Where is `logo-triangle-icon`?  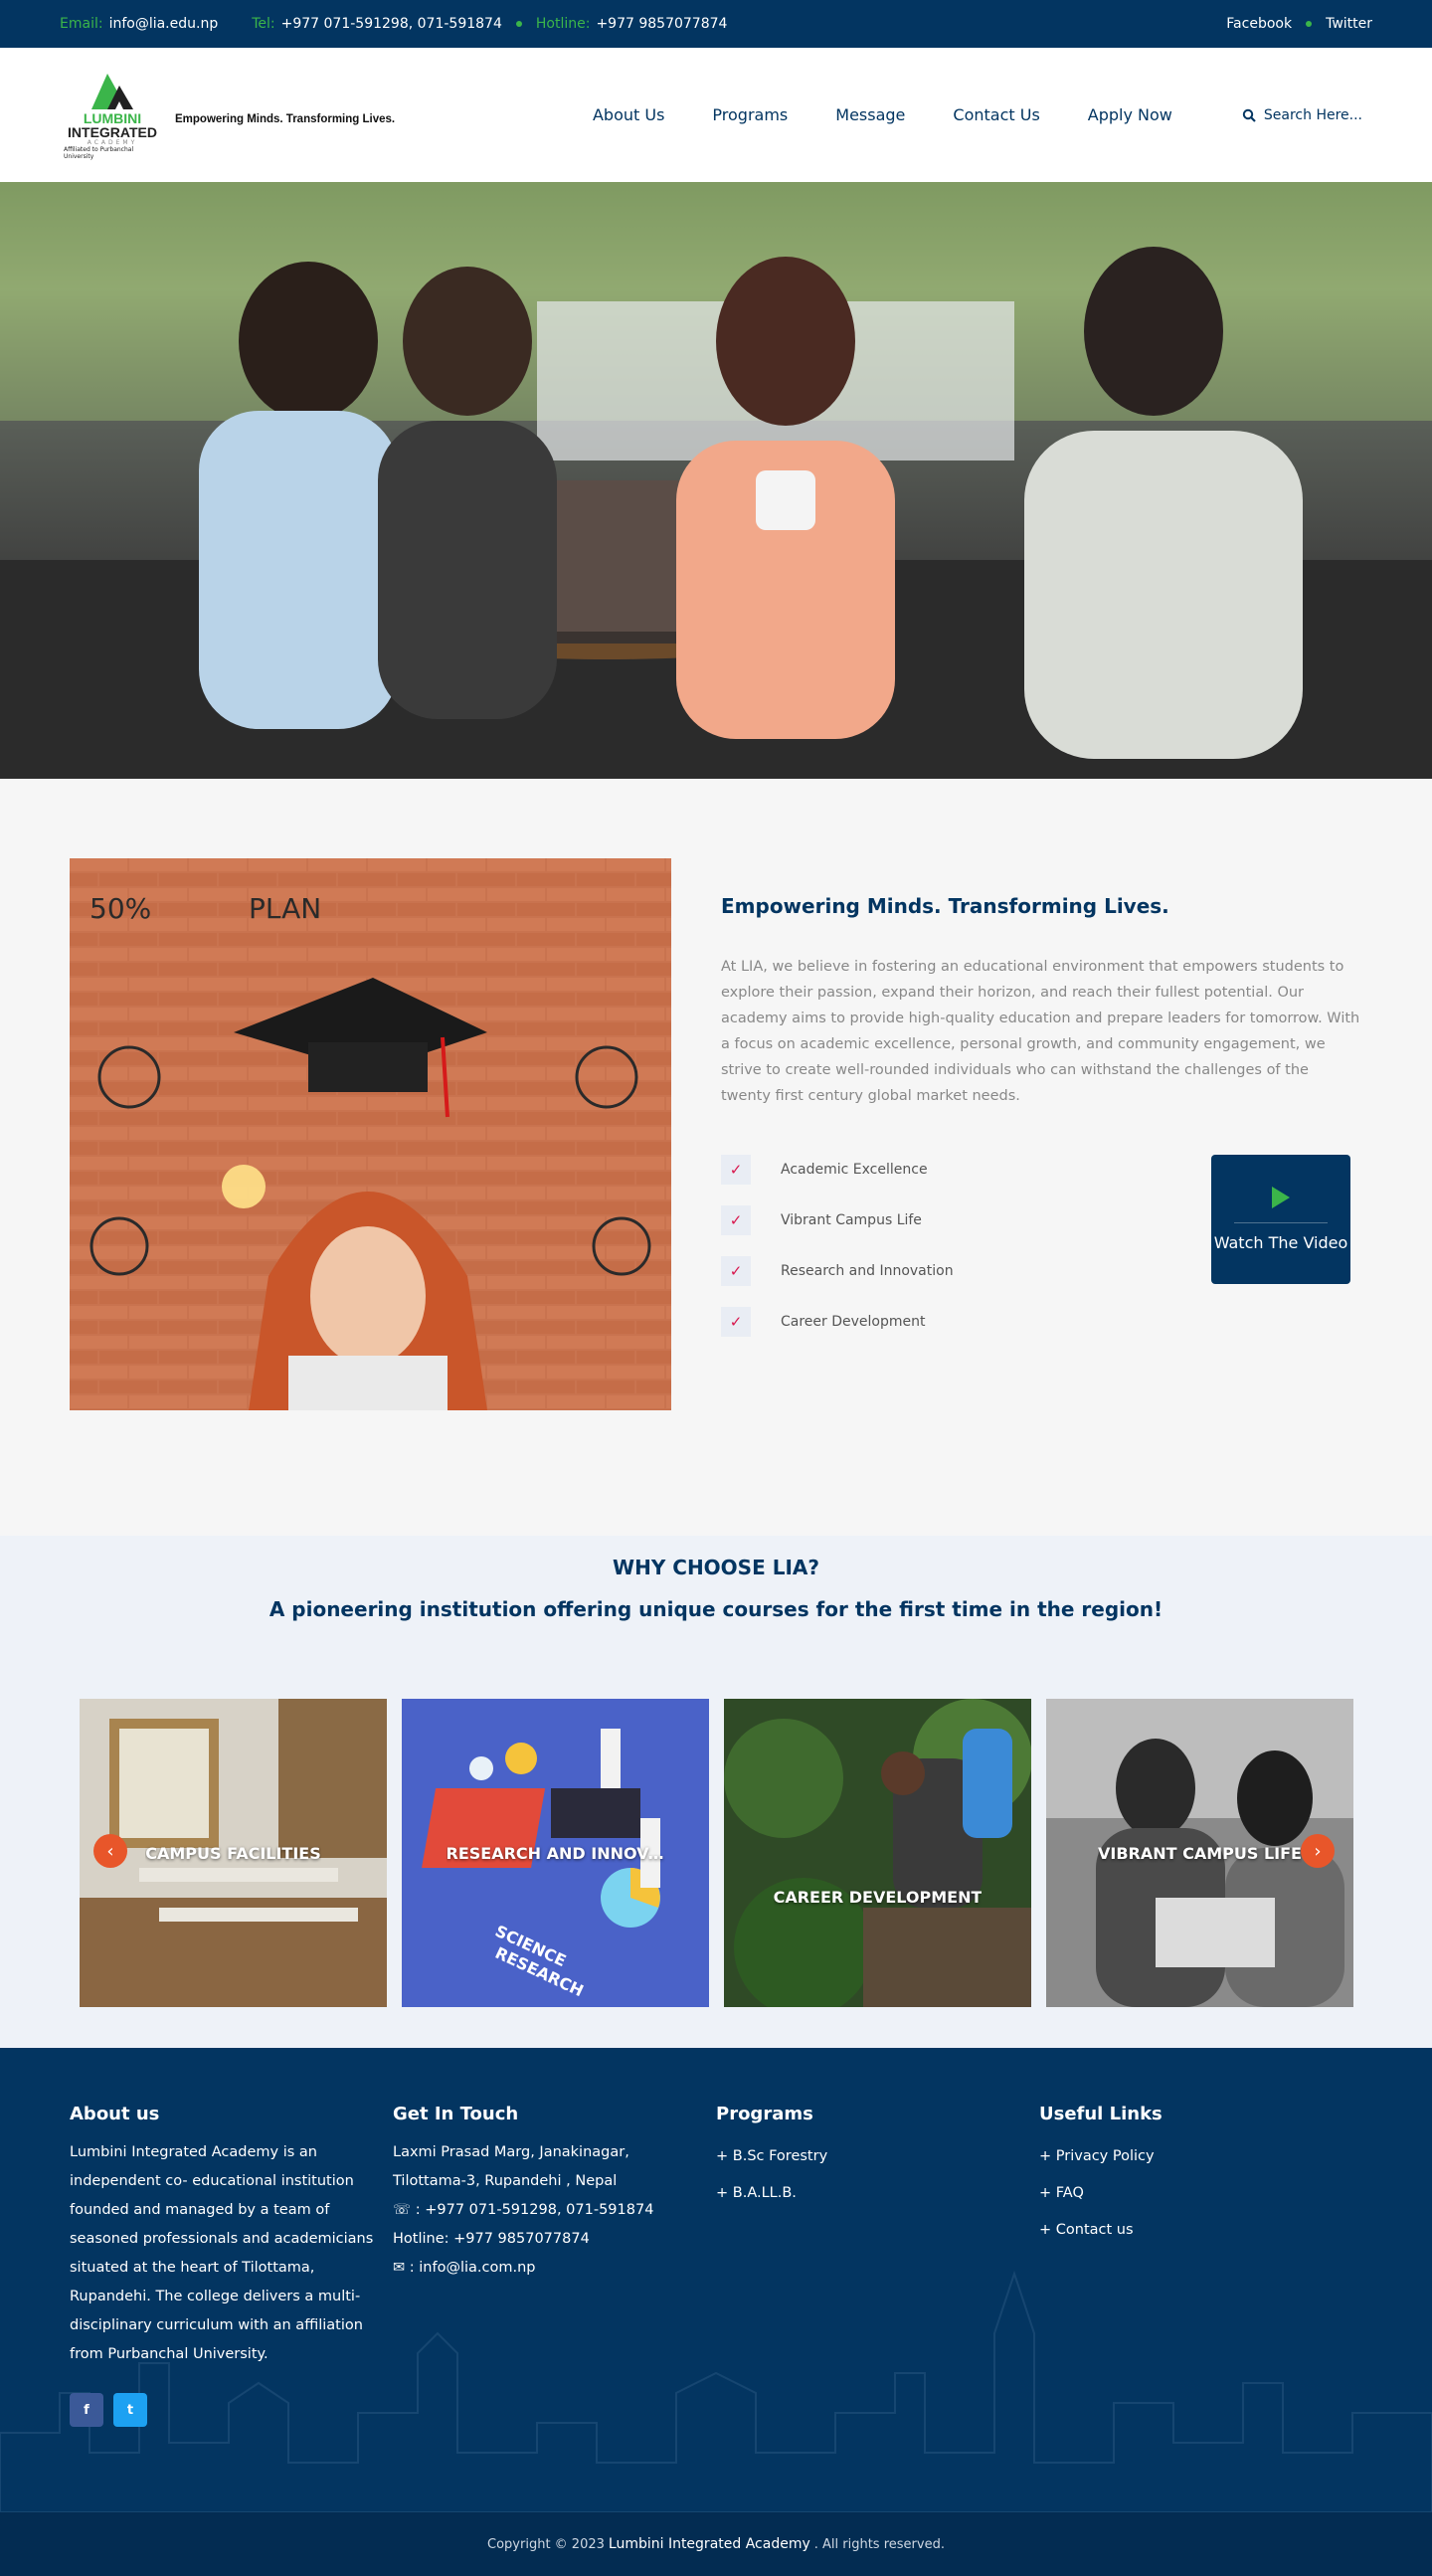 logo-triangle-icon is located at coordinates (112, 91).